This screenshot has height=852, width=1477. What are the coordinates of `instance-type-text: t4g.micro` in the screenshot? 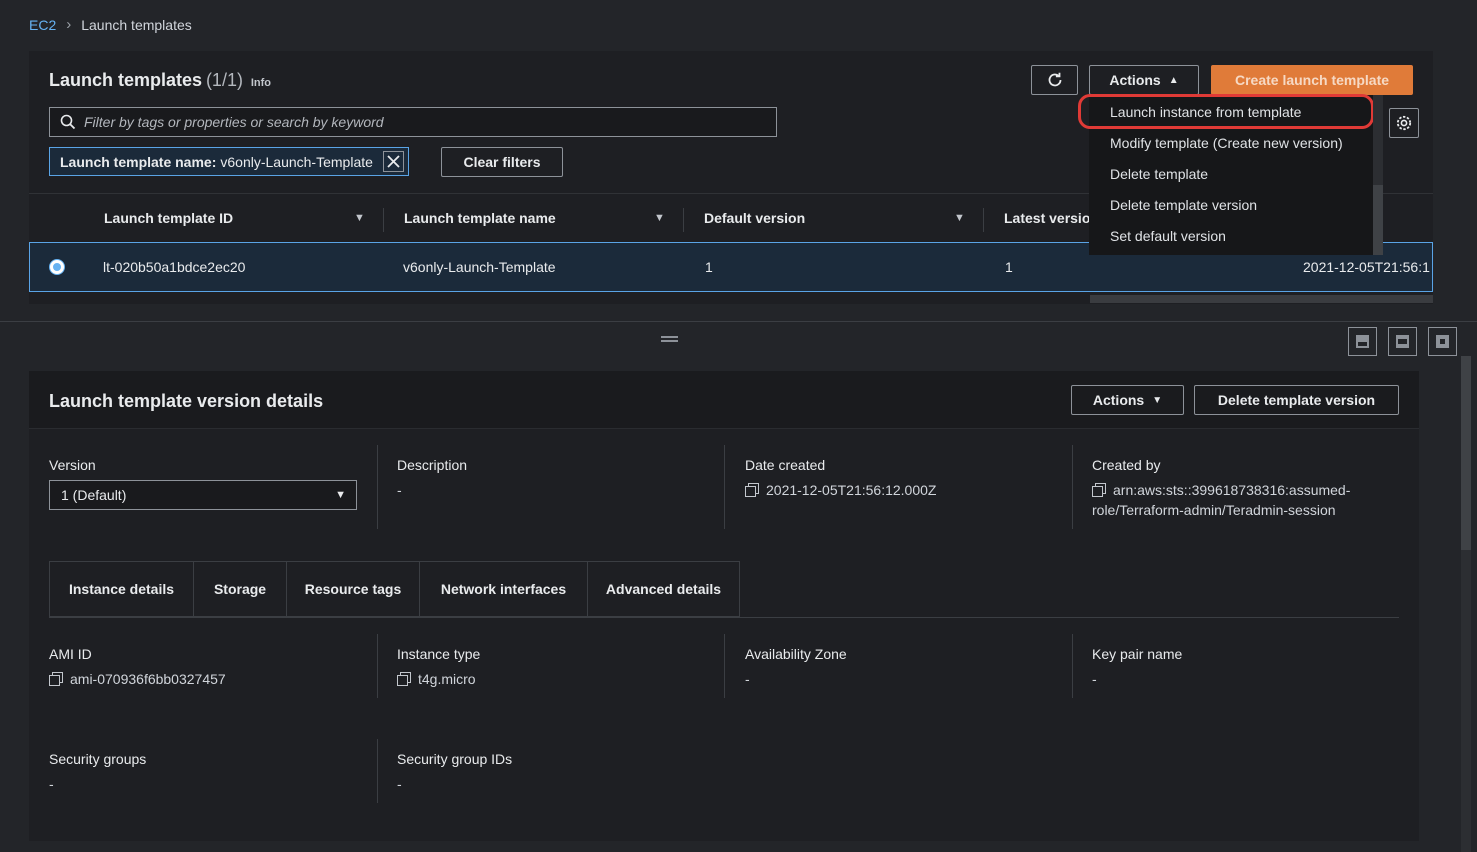 It's located at (447, 679).